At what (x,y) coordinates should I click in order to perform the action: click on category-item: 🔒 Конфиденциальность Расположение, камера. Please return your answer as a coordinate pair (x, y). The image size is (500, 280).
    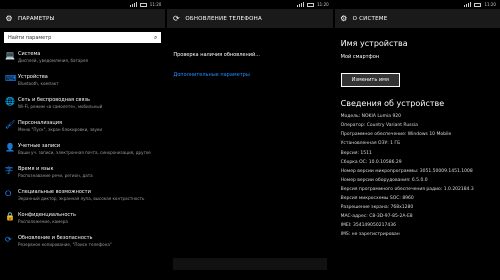
    Looking at the image, I should click on (82, 221).